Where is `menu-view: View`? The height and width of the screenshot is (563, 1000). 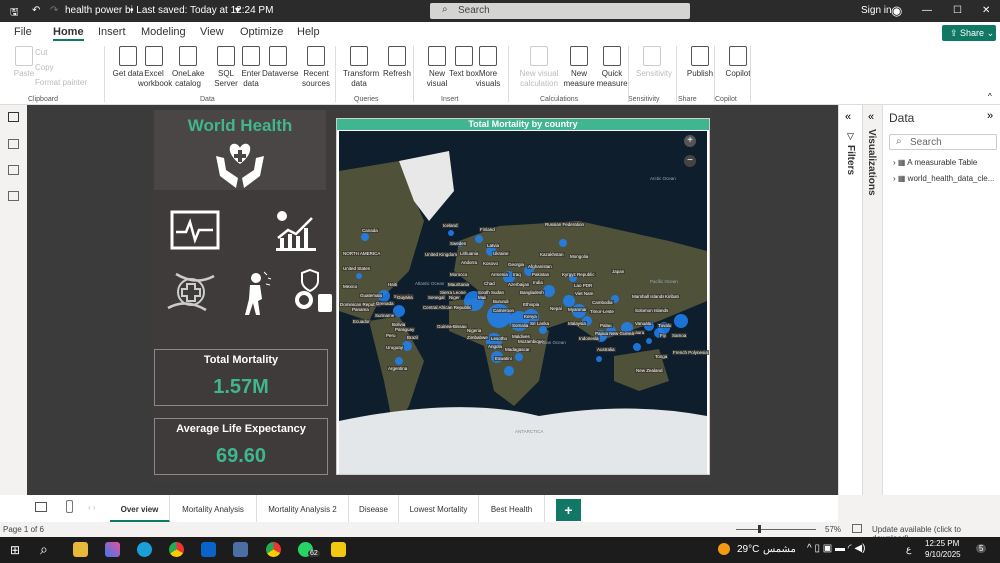
menu-view: View is located at coordinates (212, 32).